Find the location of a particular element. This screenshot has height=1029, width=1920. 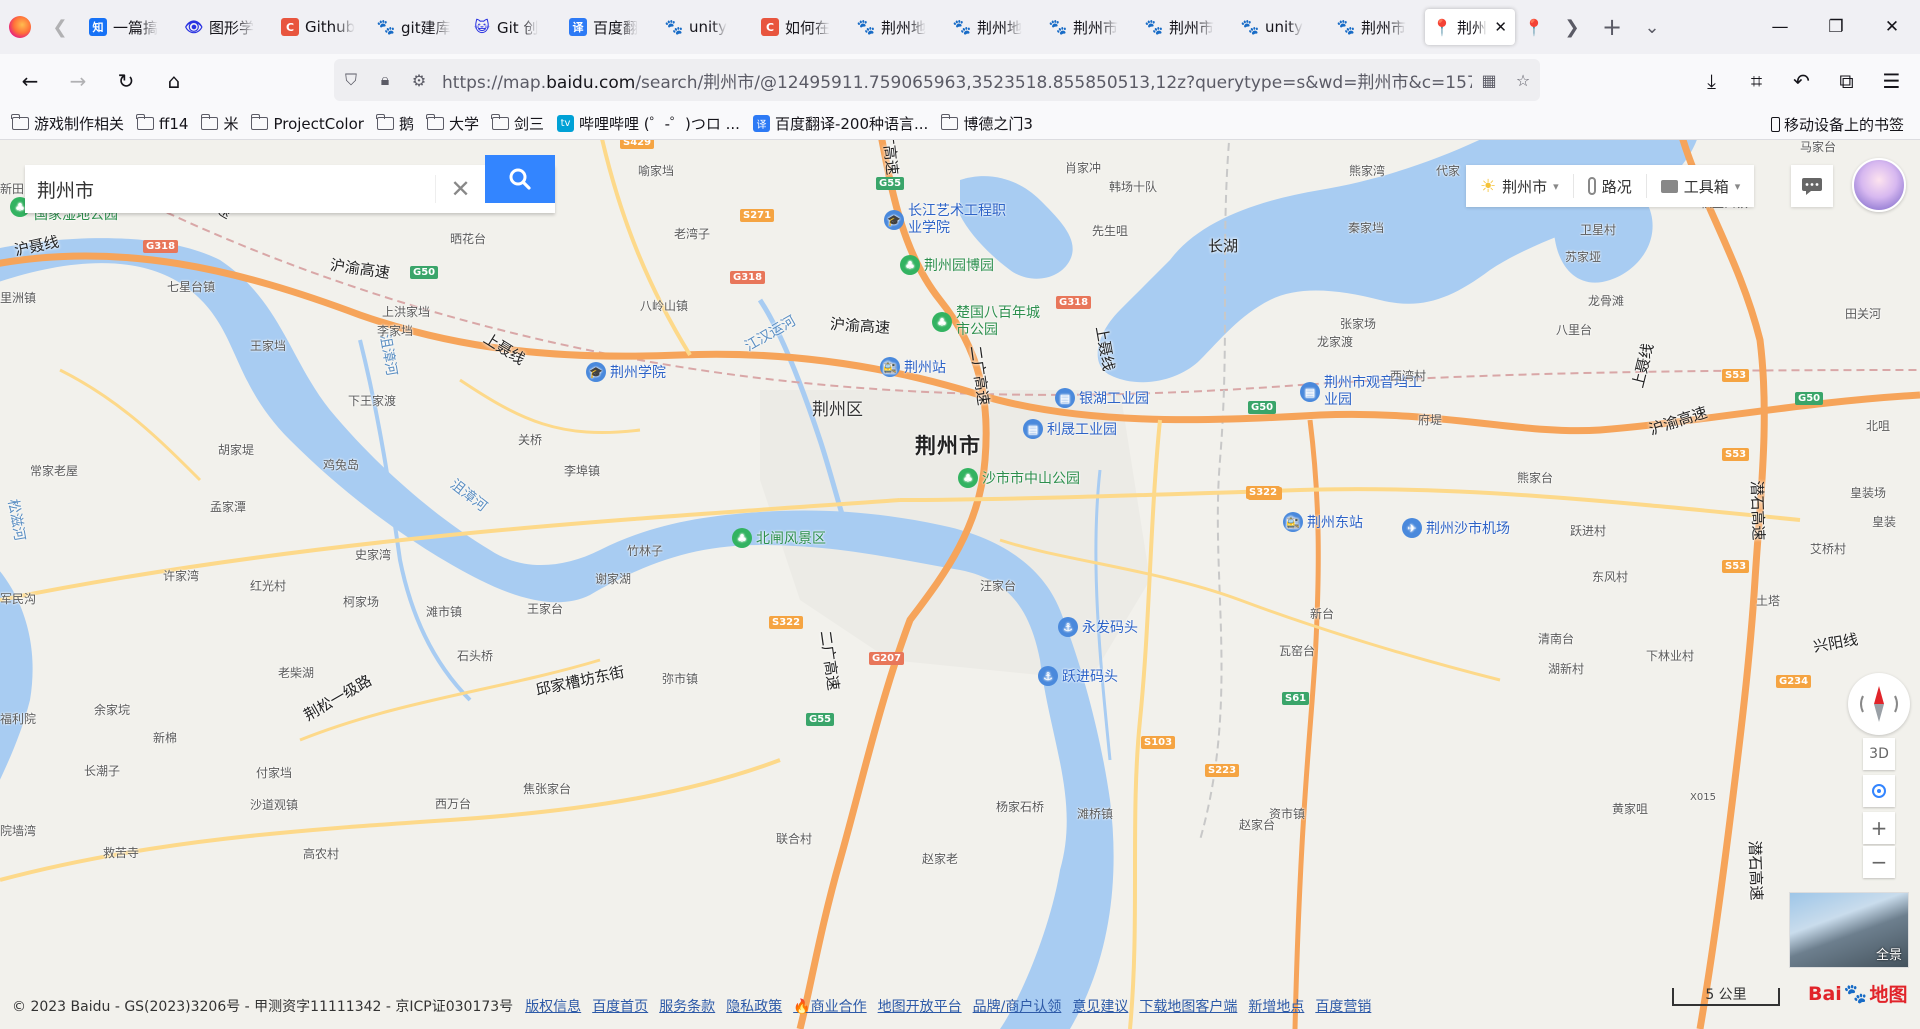

city-switch-button: ☀ 荆州市 ▾ is located at coordinates (1520, 186).